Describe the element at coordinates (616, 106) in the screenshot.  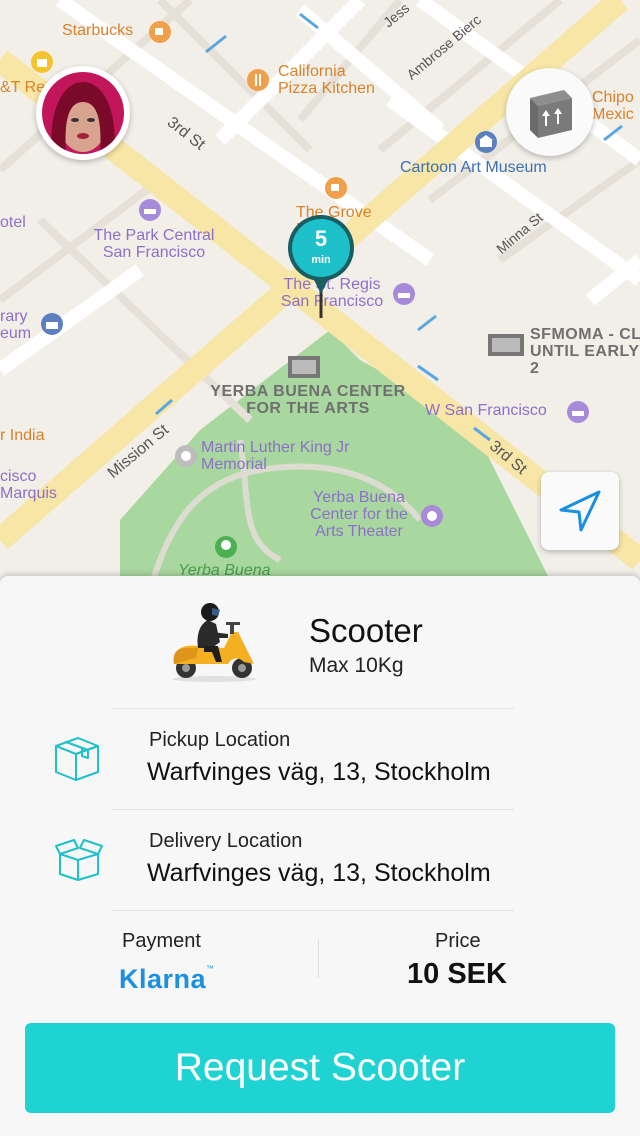
I see `poi-chipotle: Chipo Mexic` at that location.